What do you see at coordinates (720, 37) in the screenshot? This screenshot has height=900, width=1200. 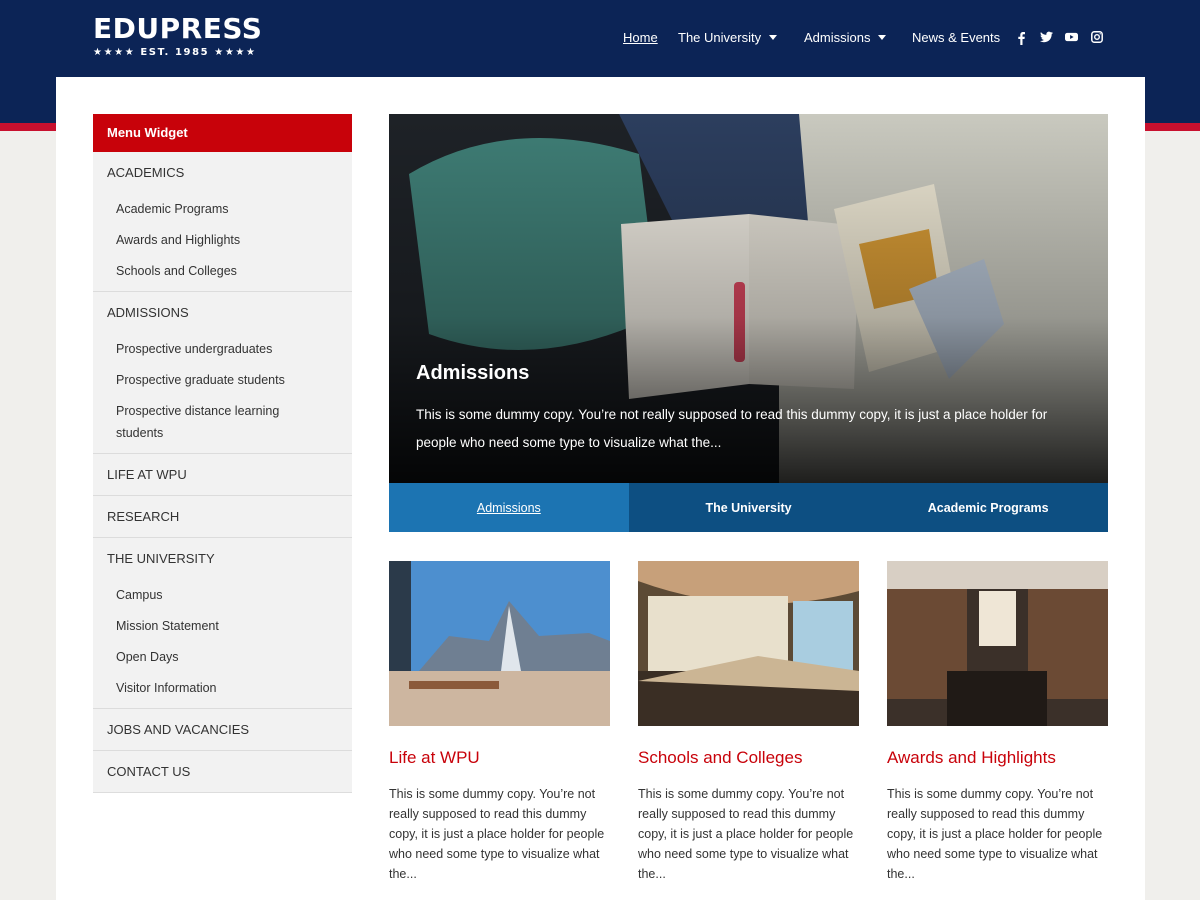 I see `nav-item-label: The University` at bounding box center [720, 37].